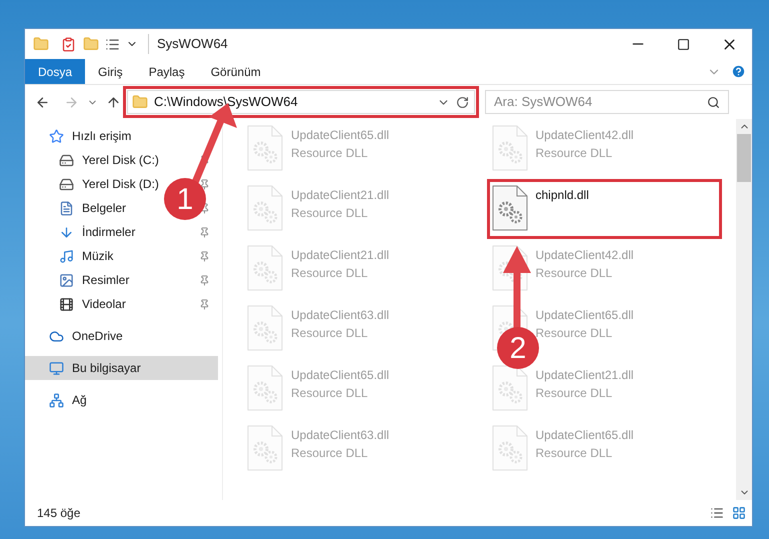  What do you see at coordinates (683, 44) in the screenshot?
I see `maximize-icon` at bounding box center [683, 44].